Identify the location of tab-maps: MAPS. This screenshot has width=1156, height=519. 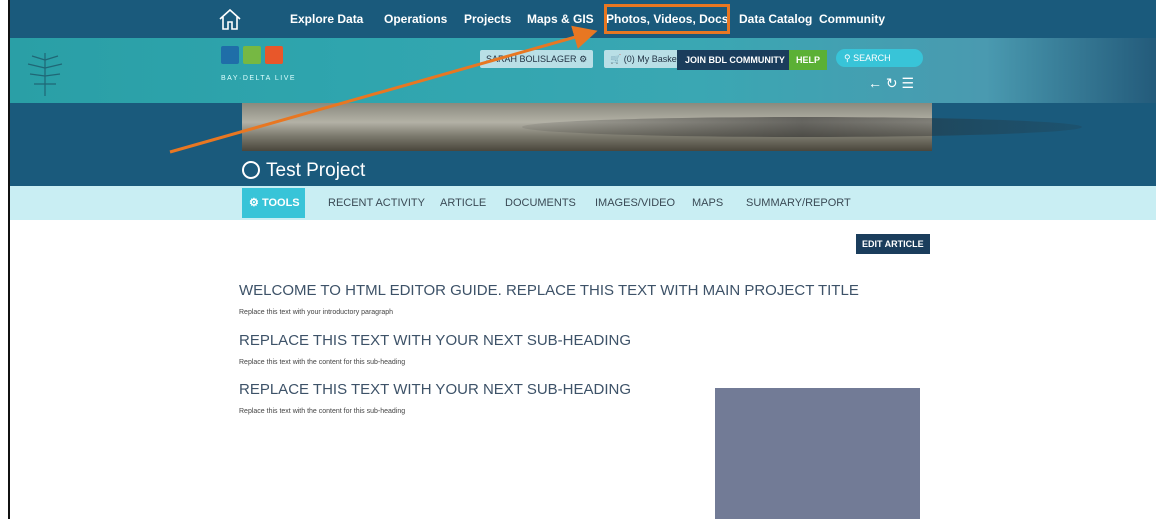
(707, 203).